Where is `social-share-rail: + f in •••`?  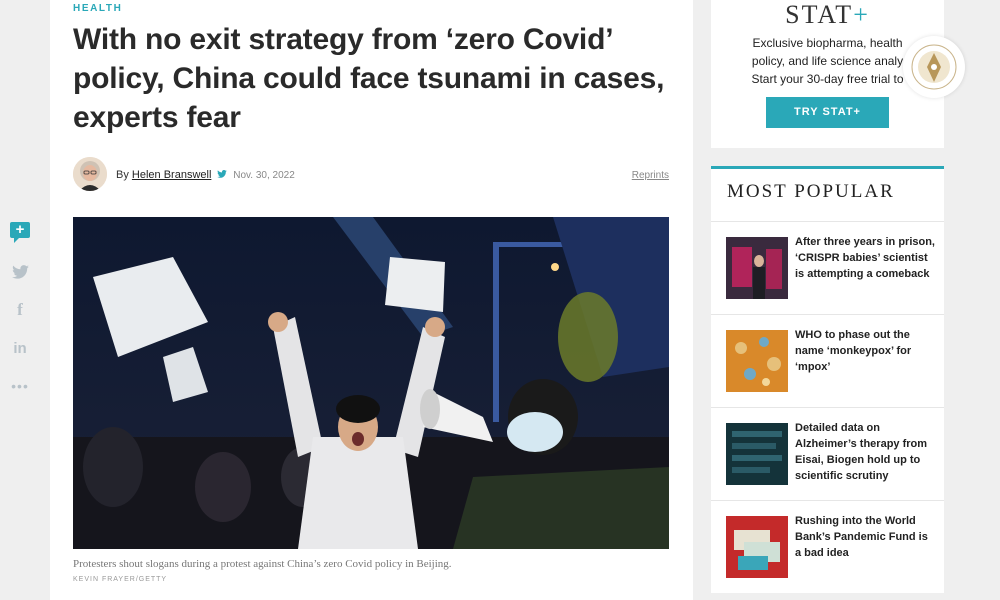
social-share-rail: + f in ••• is located at coordinates (24, 300).